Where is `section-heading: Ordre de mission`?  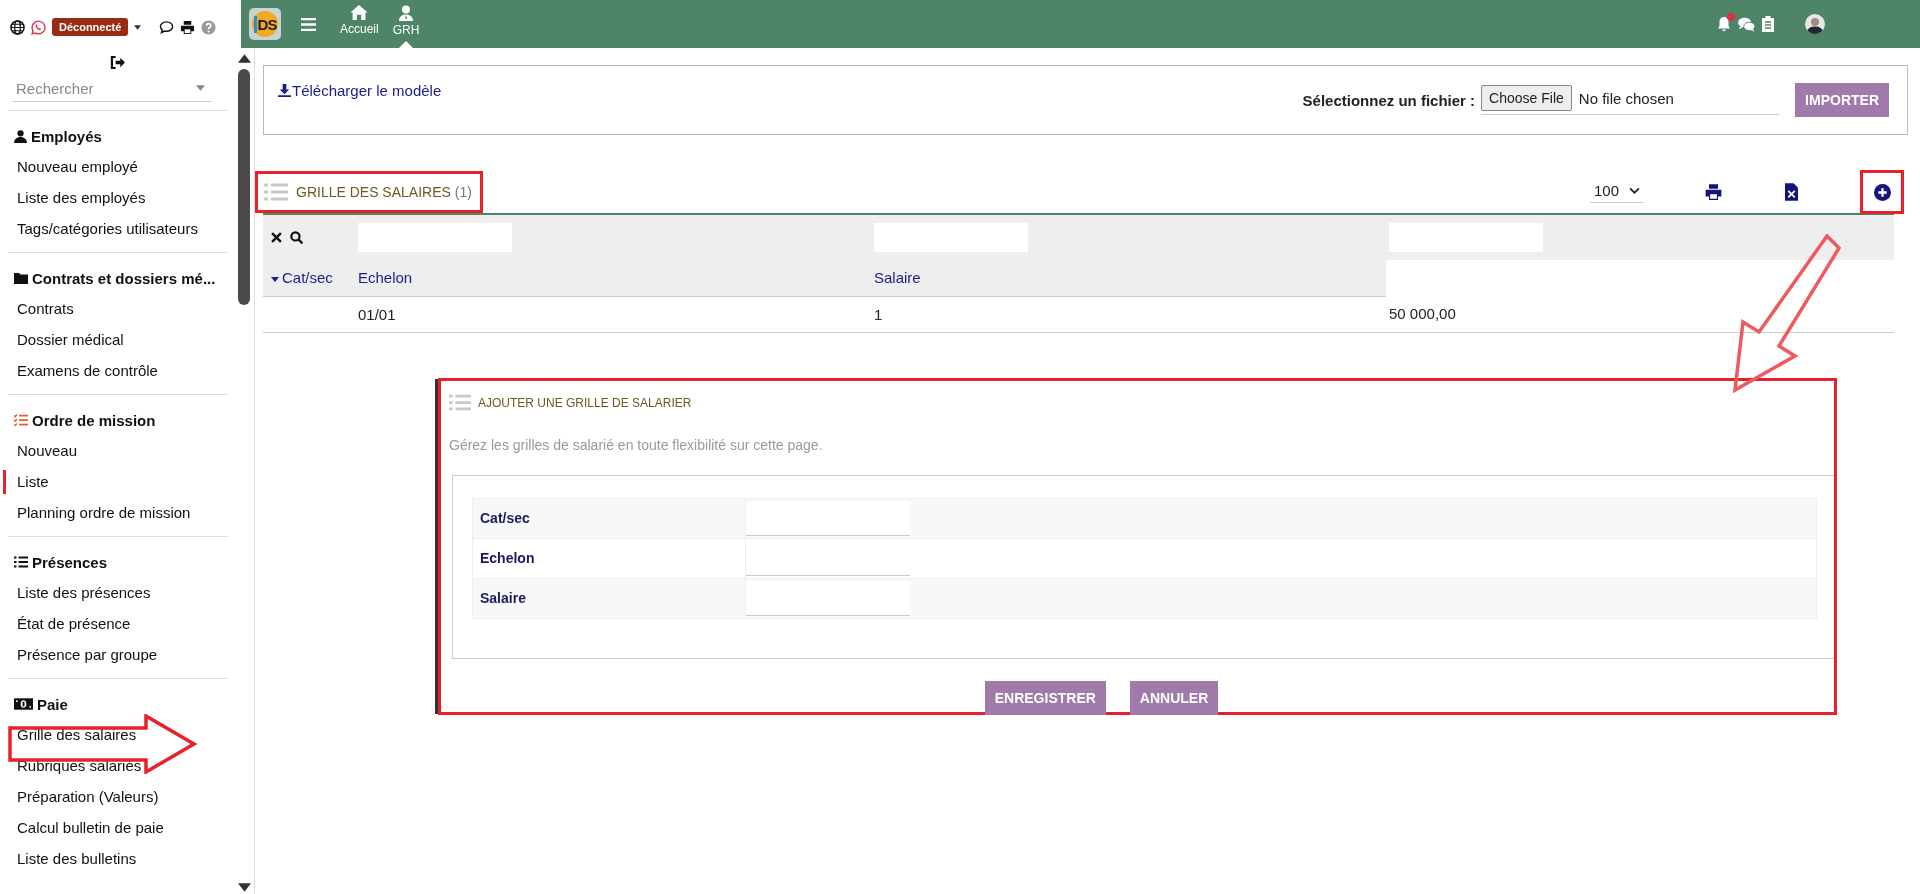
section-heading: Ordre de mission is located at coordinates (94, 420).